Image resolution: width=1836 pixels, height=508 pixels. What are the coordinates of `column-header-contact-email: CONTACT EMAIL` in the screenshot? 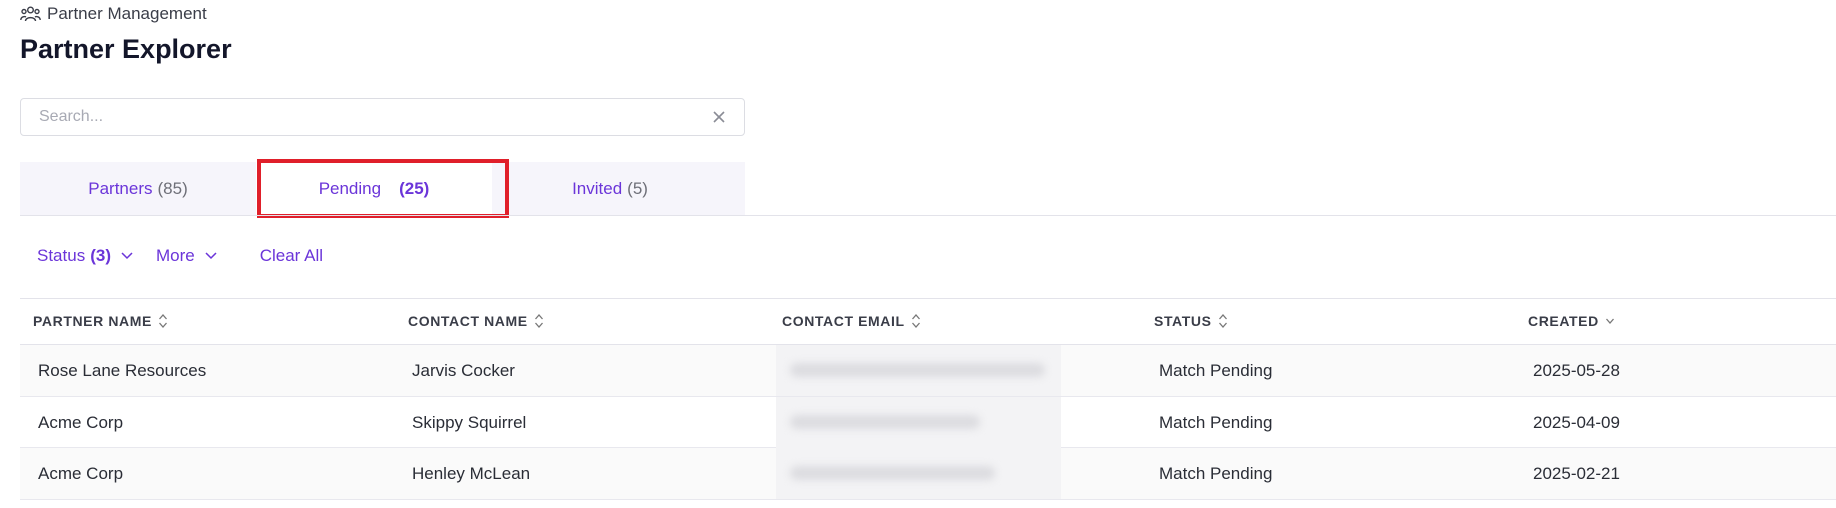 It's located at (851, 321).